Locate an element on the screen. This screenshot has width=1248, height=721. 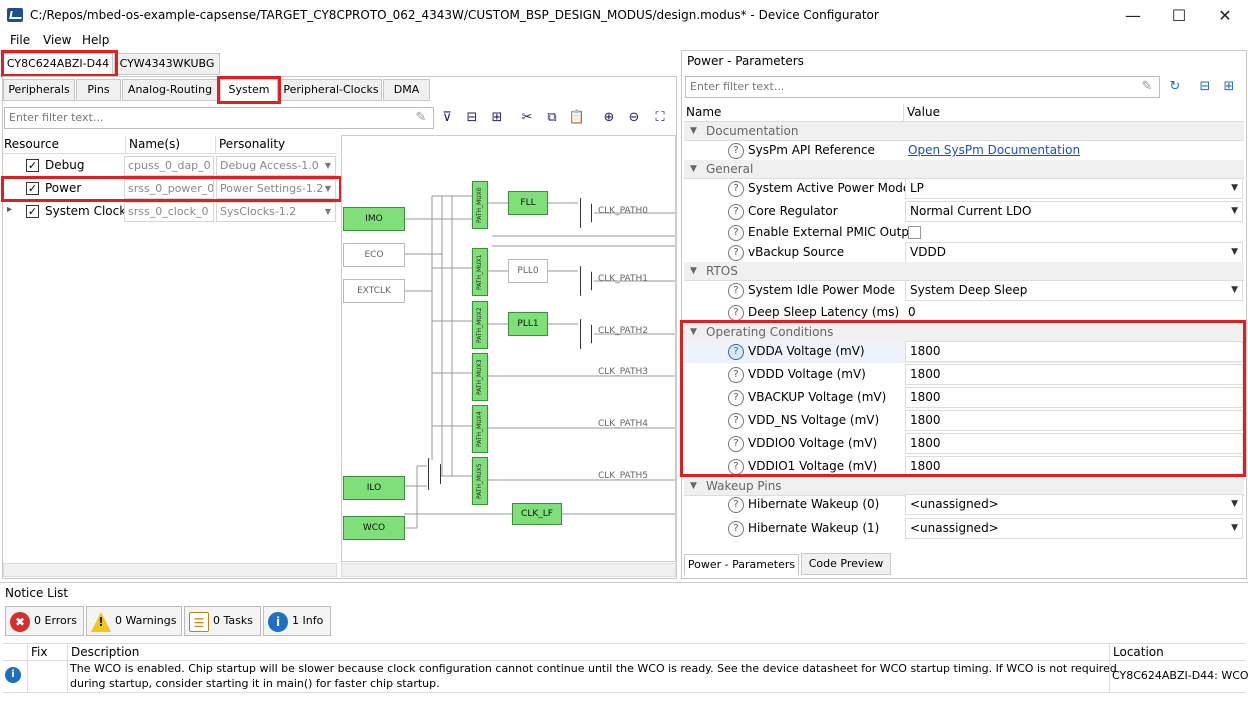
clock-source-ilo: ILO is located at coordinates (374, 488).